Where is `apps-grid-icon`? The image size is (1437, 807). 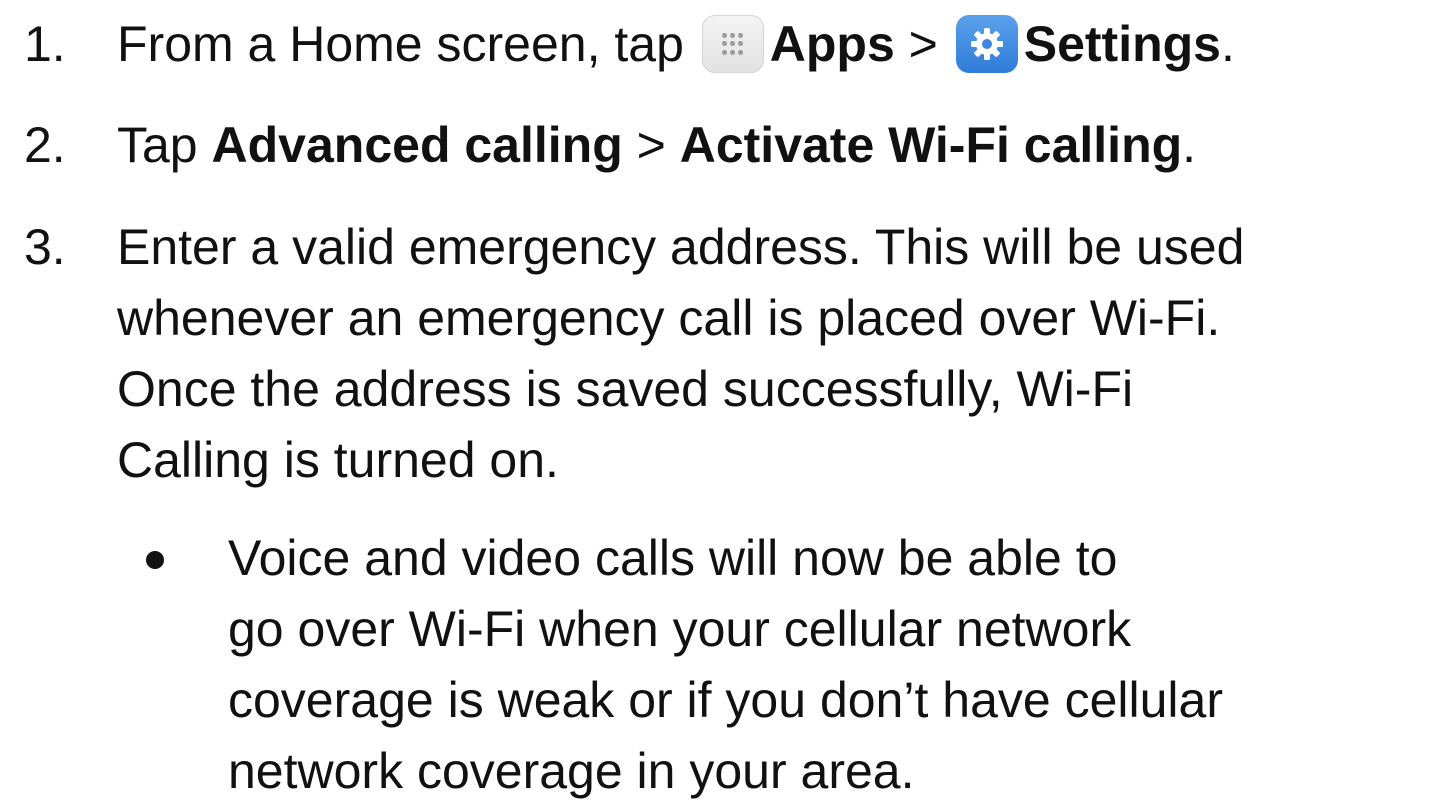 apps-grid-icon is located at coordinates (732, 44).